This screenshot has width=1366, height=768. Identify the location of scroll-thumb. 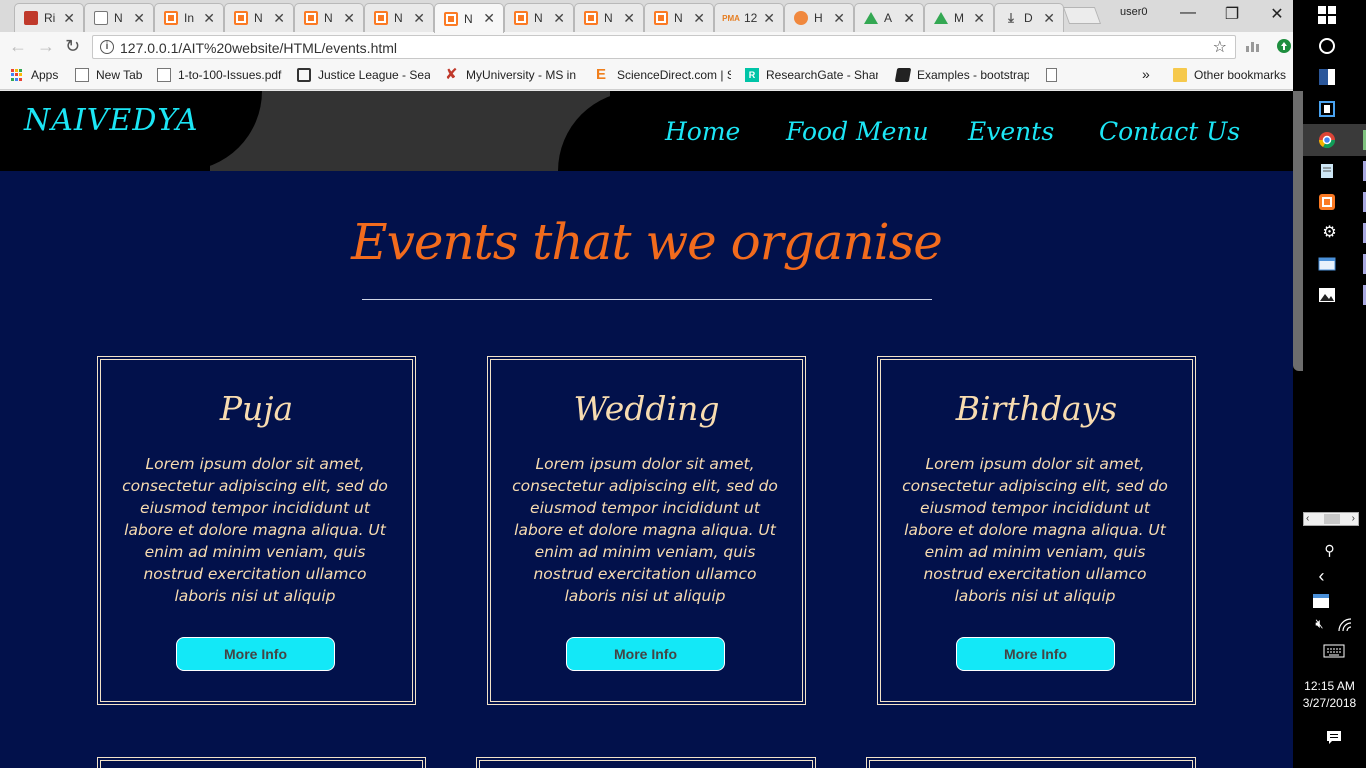
(1332, 519).